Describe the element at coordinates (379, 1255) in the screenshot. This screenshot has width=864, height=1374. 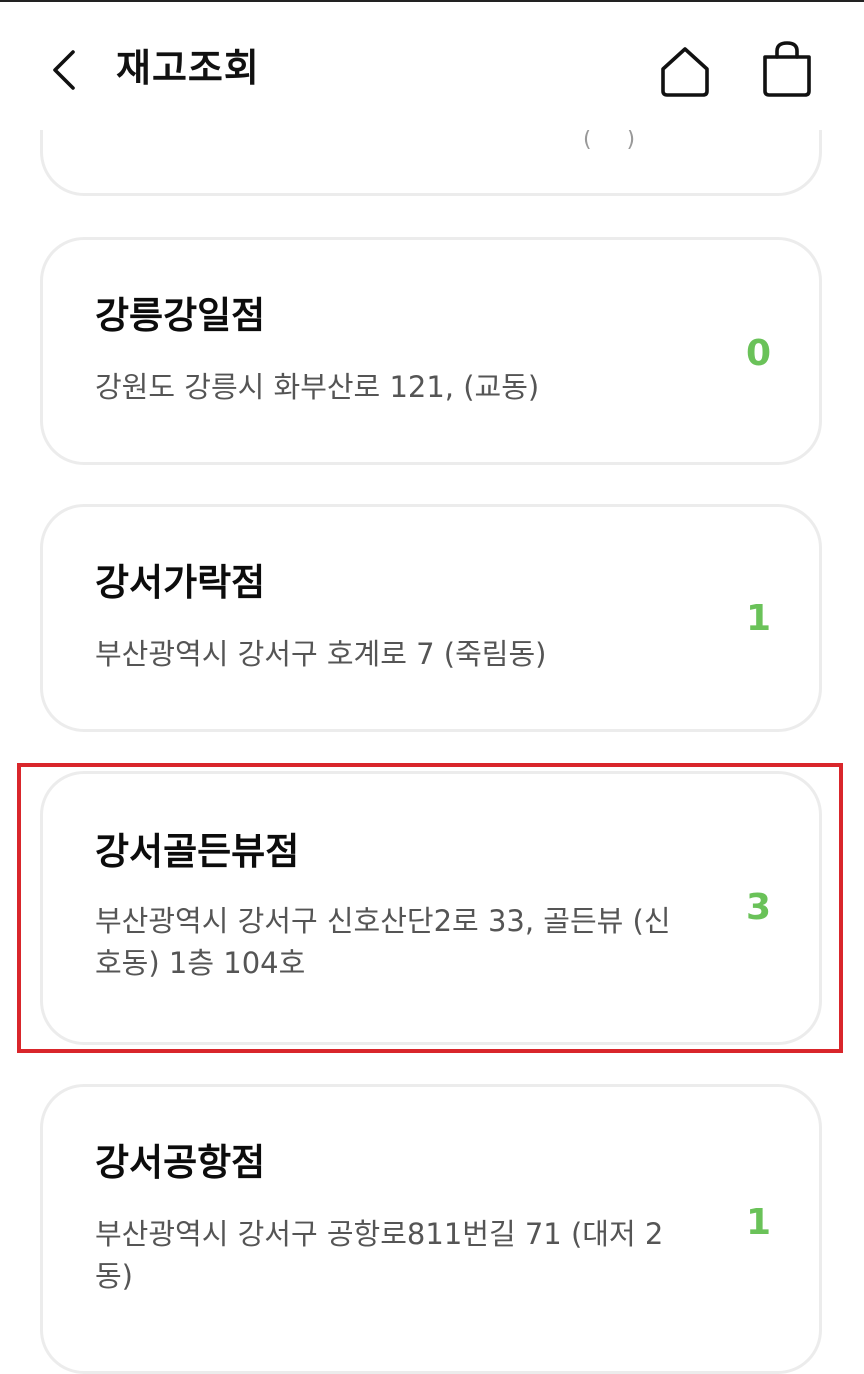
I see `store-address: 부산광역시 강서구 공항로811번길 71 (대저 2동)` at that location.